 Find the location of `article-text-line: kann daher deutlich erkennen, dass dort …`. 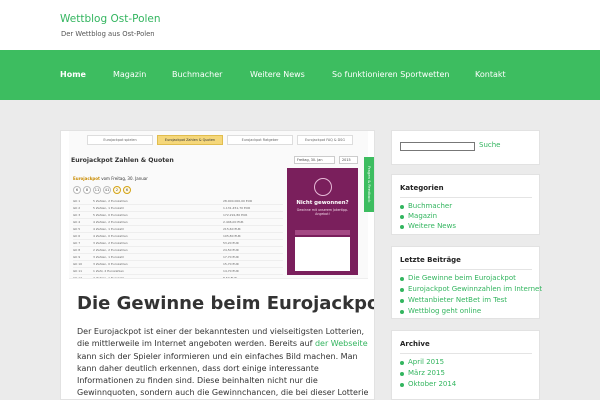

article-text-line: kann daher deutlich erkennen, dass dort … is located at coordinates (198, 368).